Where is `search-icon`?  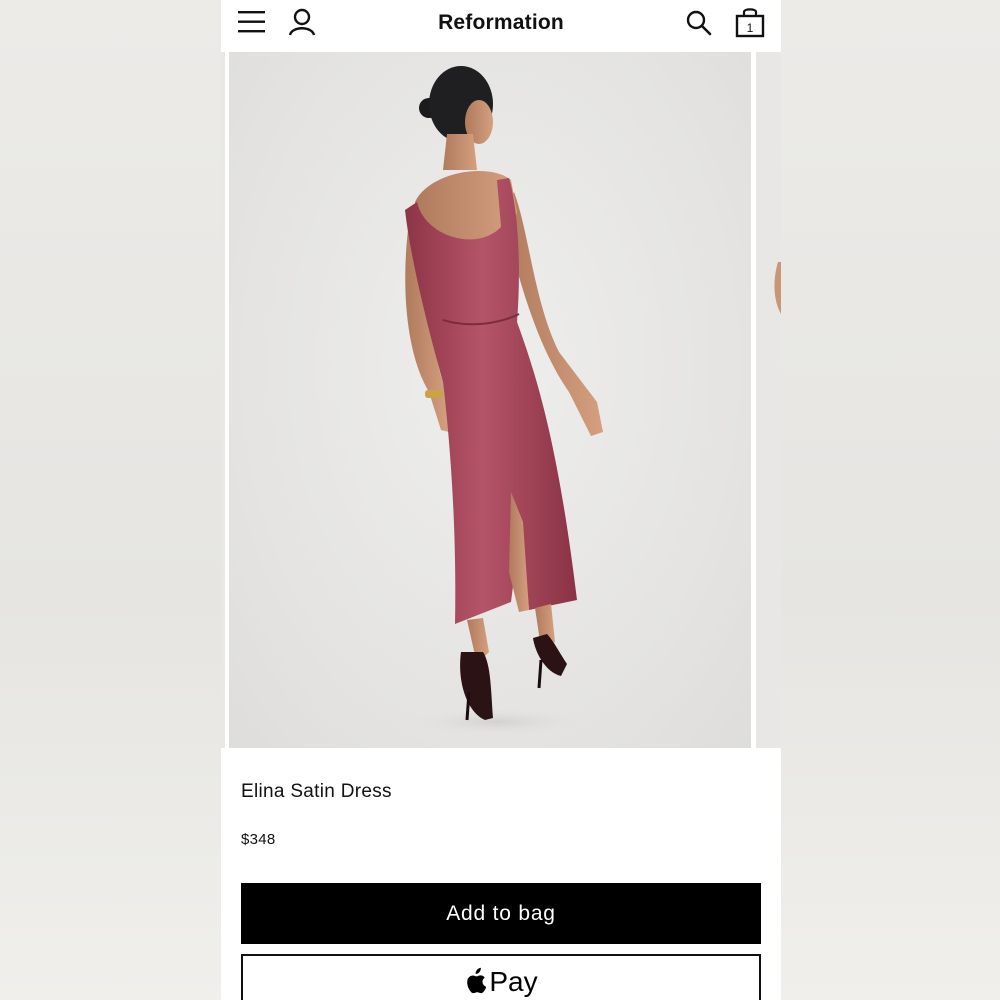
search-icon is located at coordinates (699, 23).